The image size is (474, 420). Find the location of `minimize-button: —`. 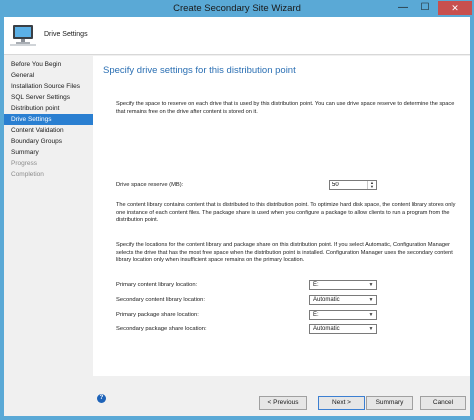

minimize-button: — is located at coordinates (403, 8).